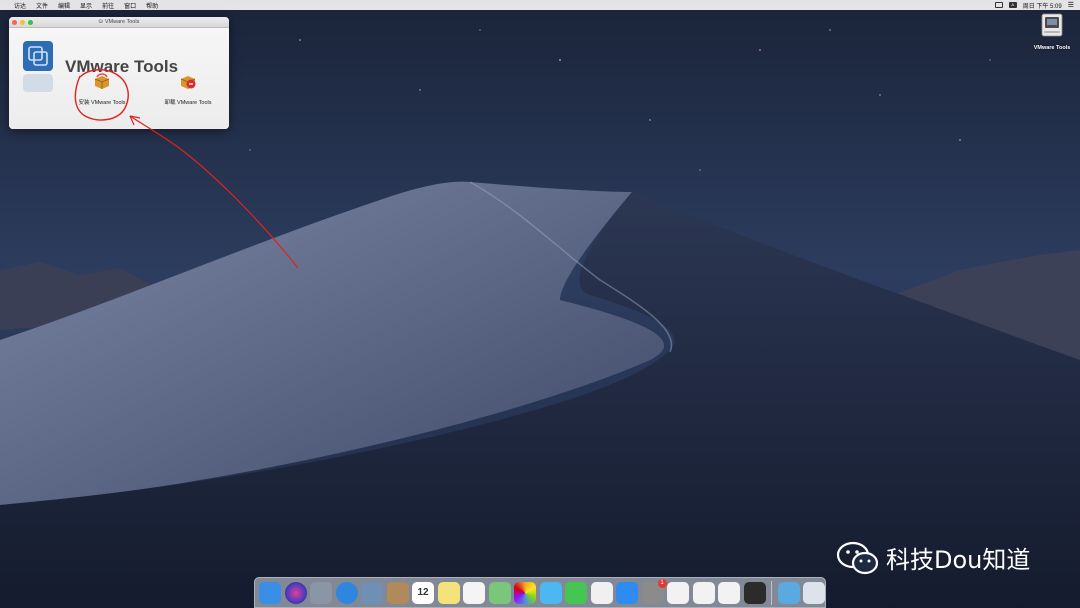 Image resolution: width=1080 pixels, height=608 pixels. What do you see at coordinates (64, 5) in the screenshot?
I see `menu-edit: 编辑` at bounding box center [64, 5].